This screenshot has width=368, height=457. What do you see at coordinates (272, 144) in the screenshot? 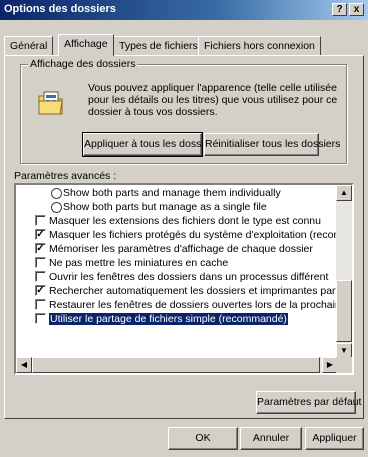
I see `reset-all-folders-button: Réinitialiser tous les dossiers` at bounding box center [272, 144].